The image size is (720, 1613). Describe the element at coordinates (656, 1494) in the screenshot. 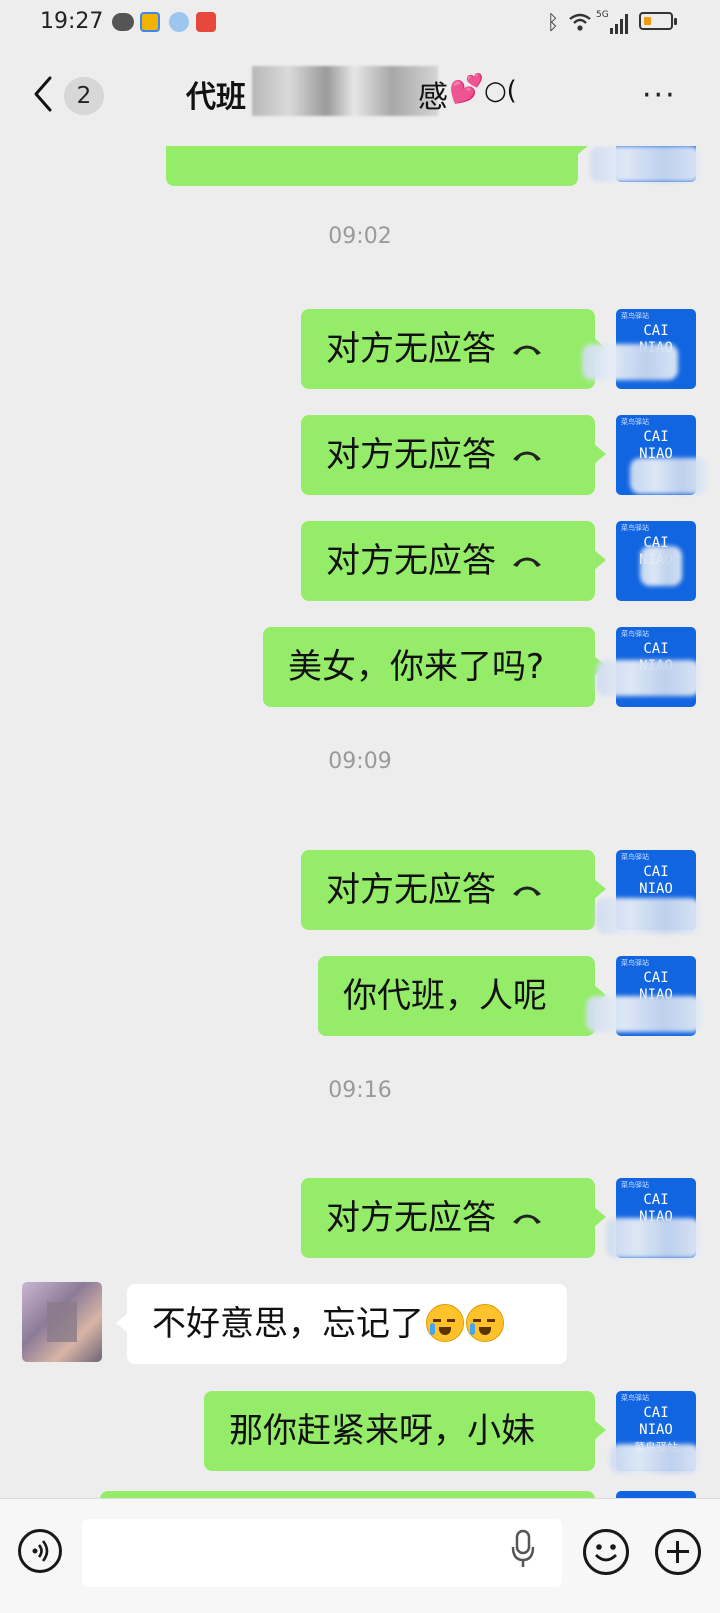

I see `my-avatar` at that location.